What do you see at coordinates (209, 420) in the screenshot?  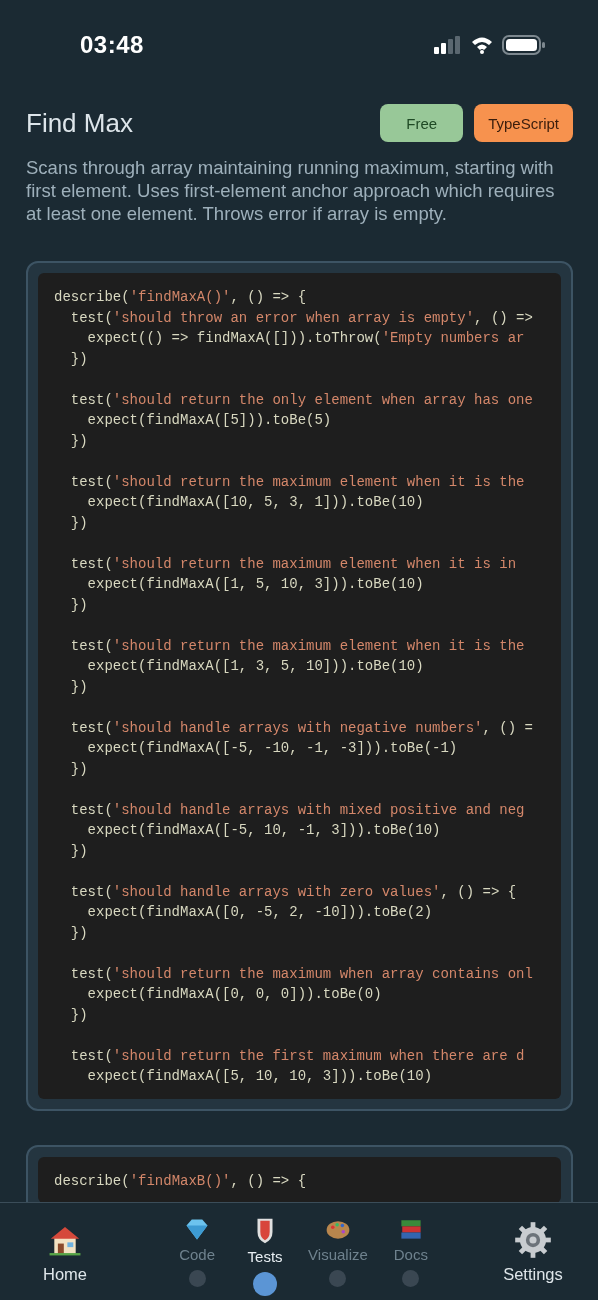 I see `code-line: expect(findMaxA([5])).toBe(5)` at bounding box center [209, 420].